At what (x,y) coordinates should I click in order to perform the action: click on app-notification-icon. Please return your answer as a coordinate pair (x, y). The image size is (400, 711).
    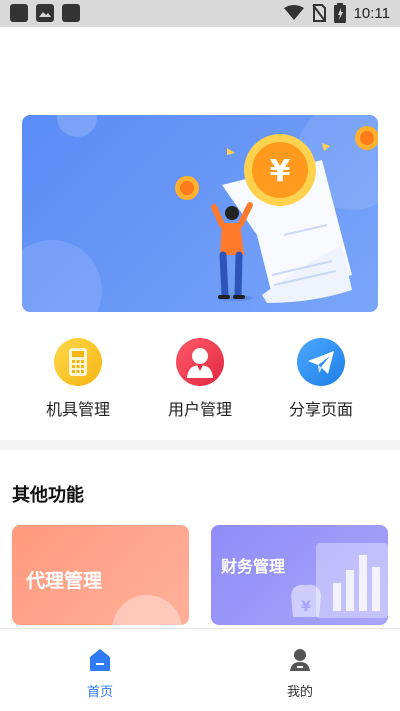
    Looking at the image, I should click on (71, 13).